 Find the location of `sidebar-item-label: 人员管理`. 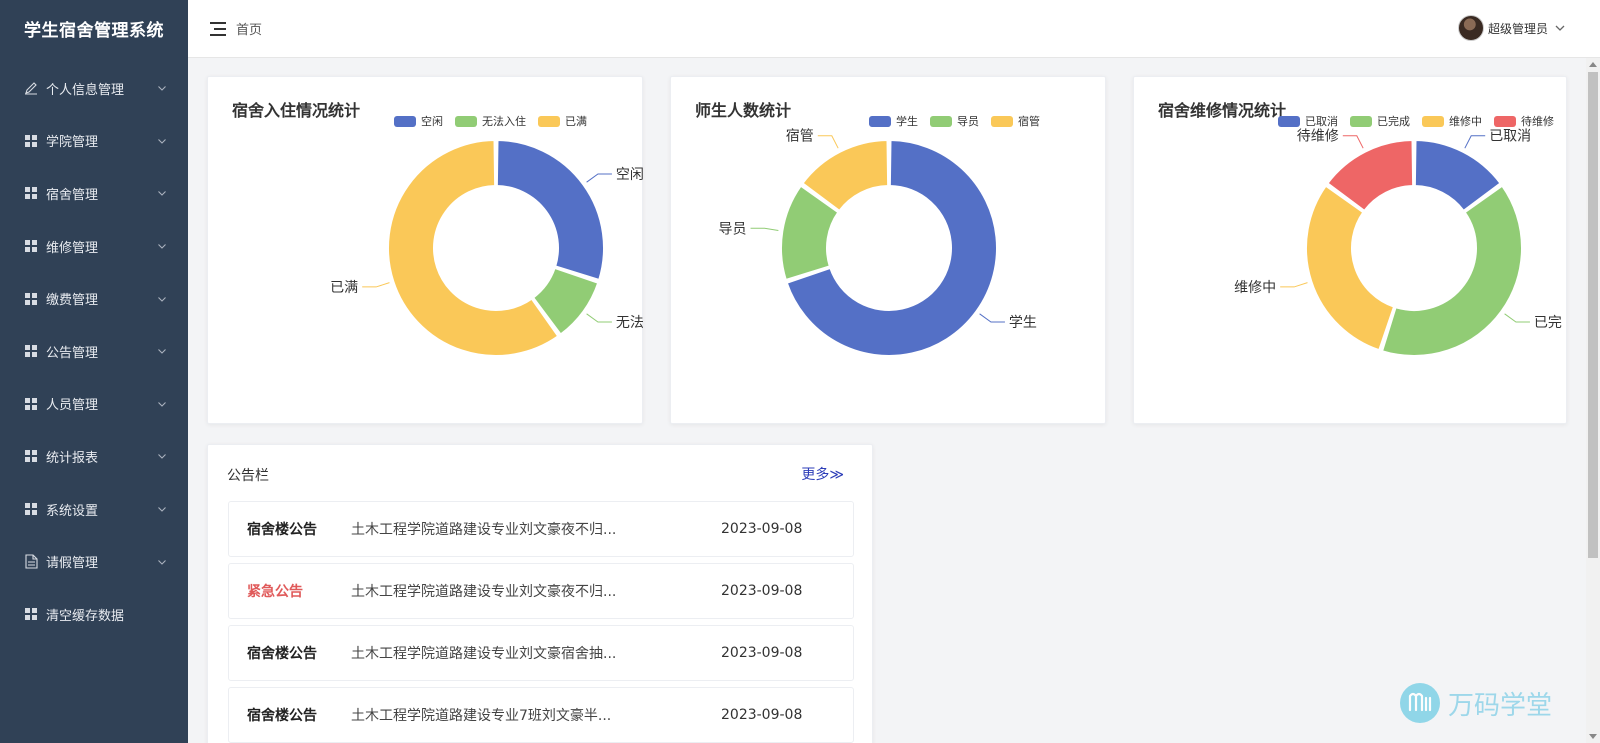

sidebar-item-label: 人员管理 is located at coordinates (72, 406).